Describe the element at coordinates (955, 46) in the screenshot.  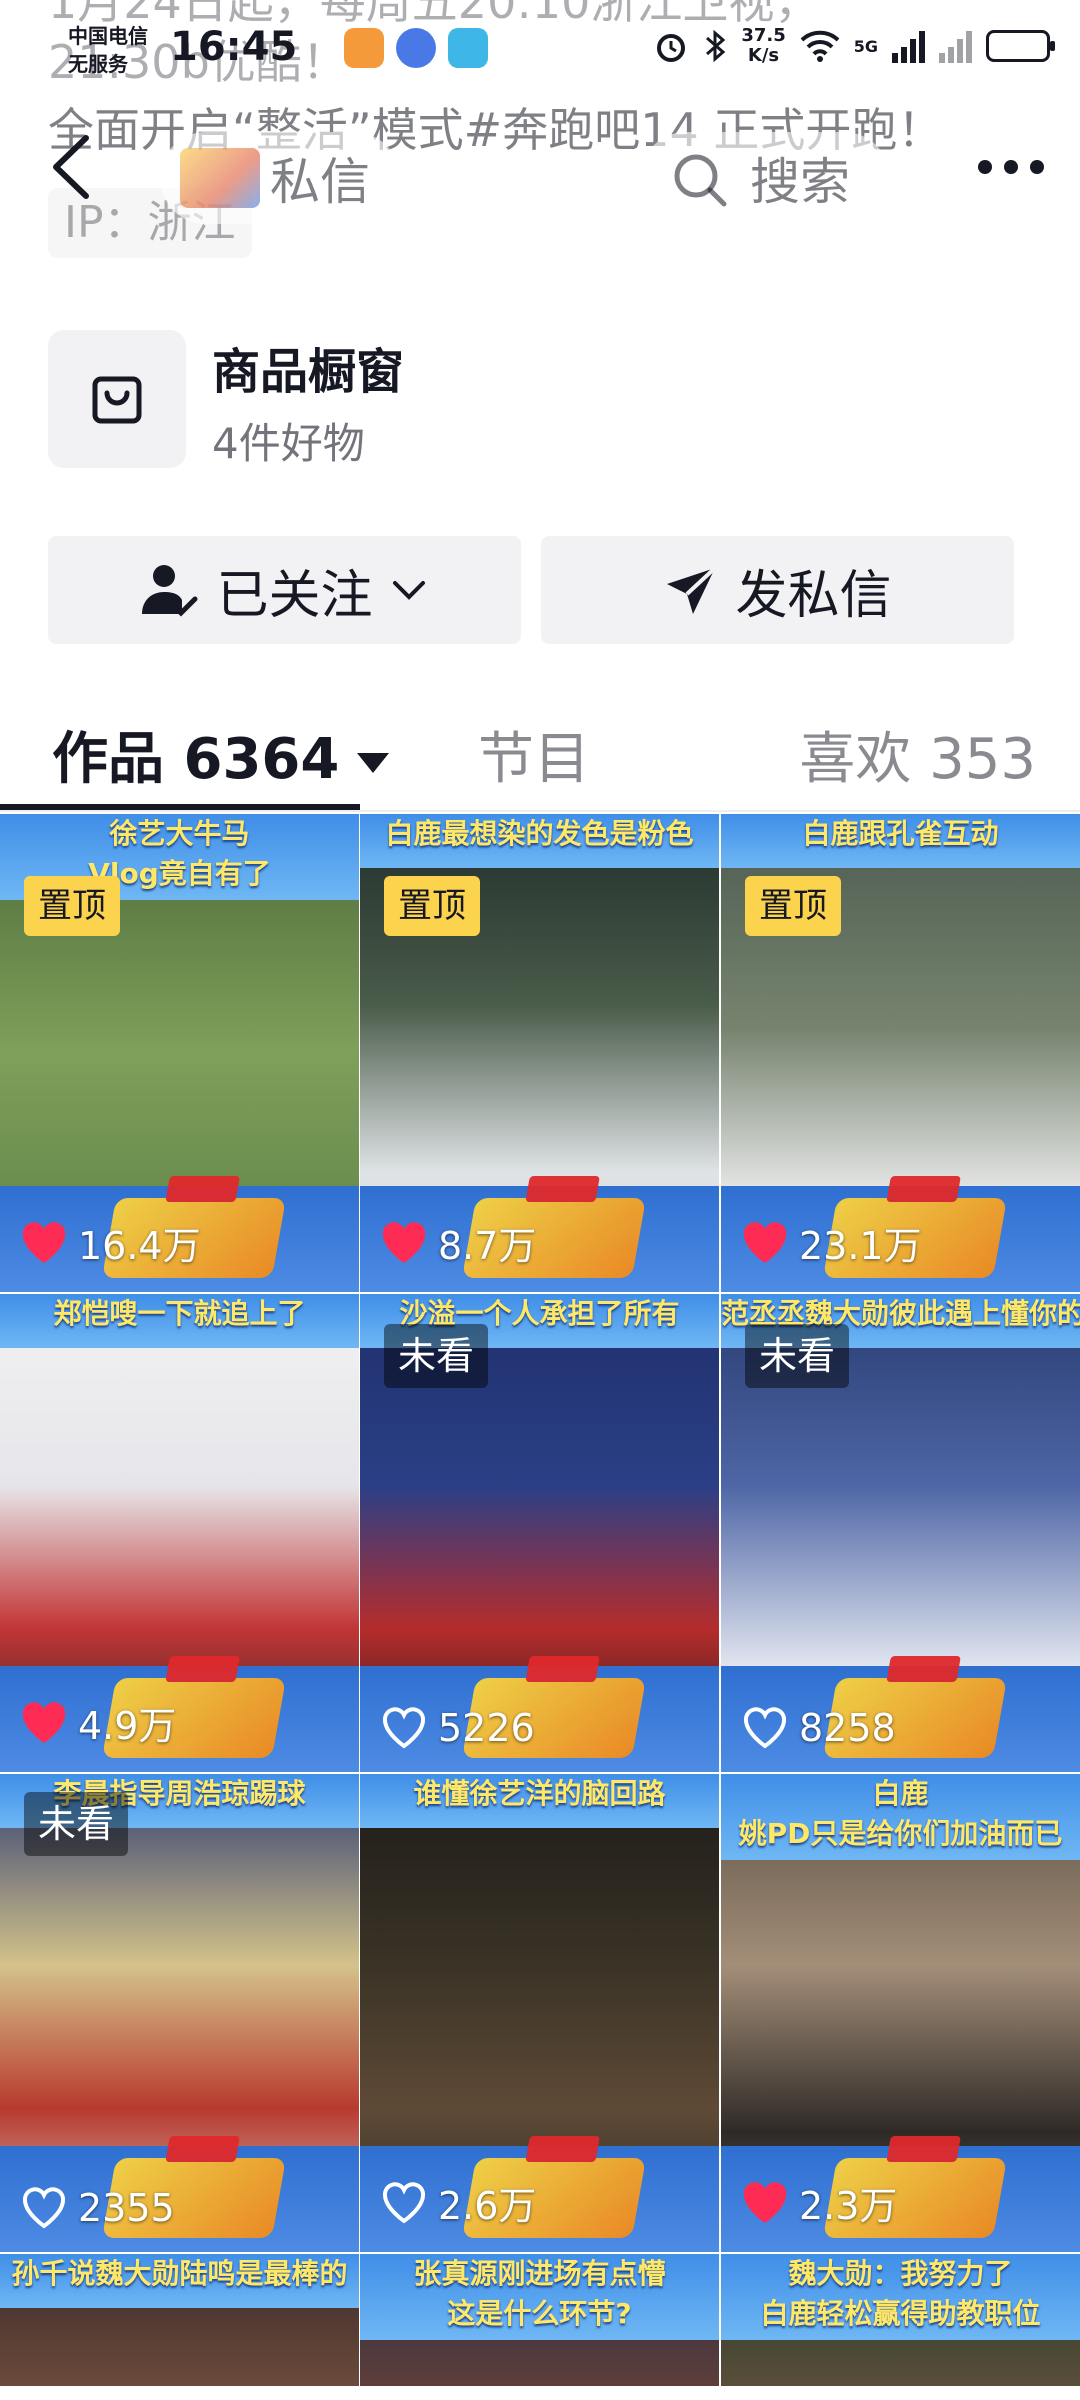
I see `signal-icon-secondary` at that location.